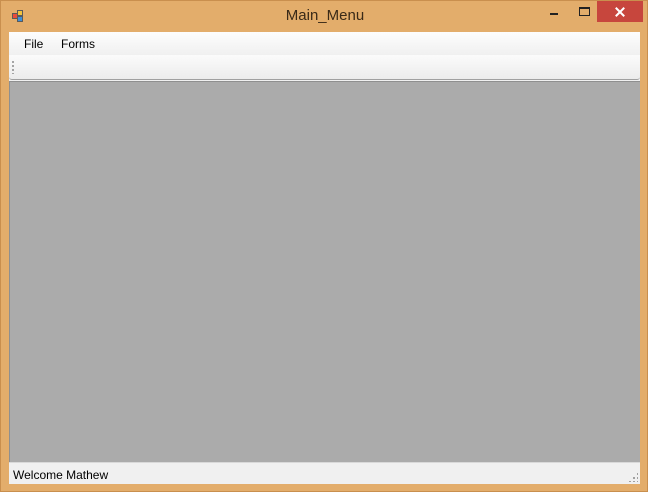 The image size is (648, 492). Describe the element at coordinates (633, 477) in the screenshot. I see `size-grip-icon` at that location.